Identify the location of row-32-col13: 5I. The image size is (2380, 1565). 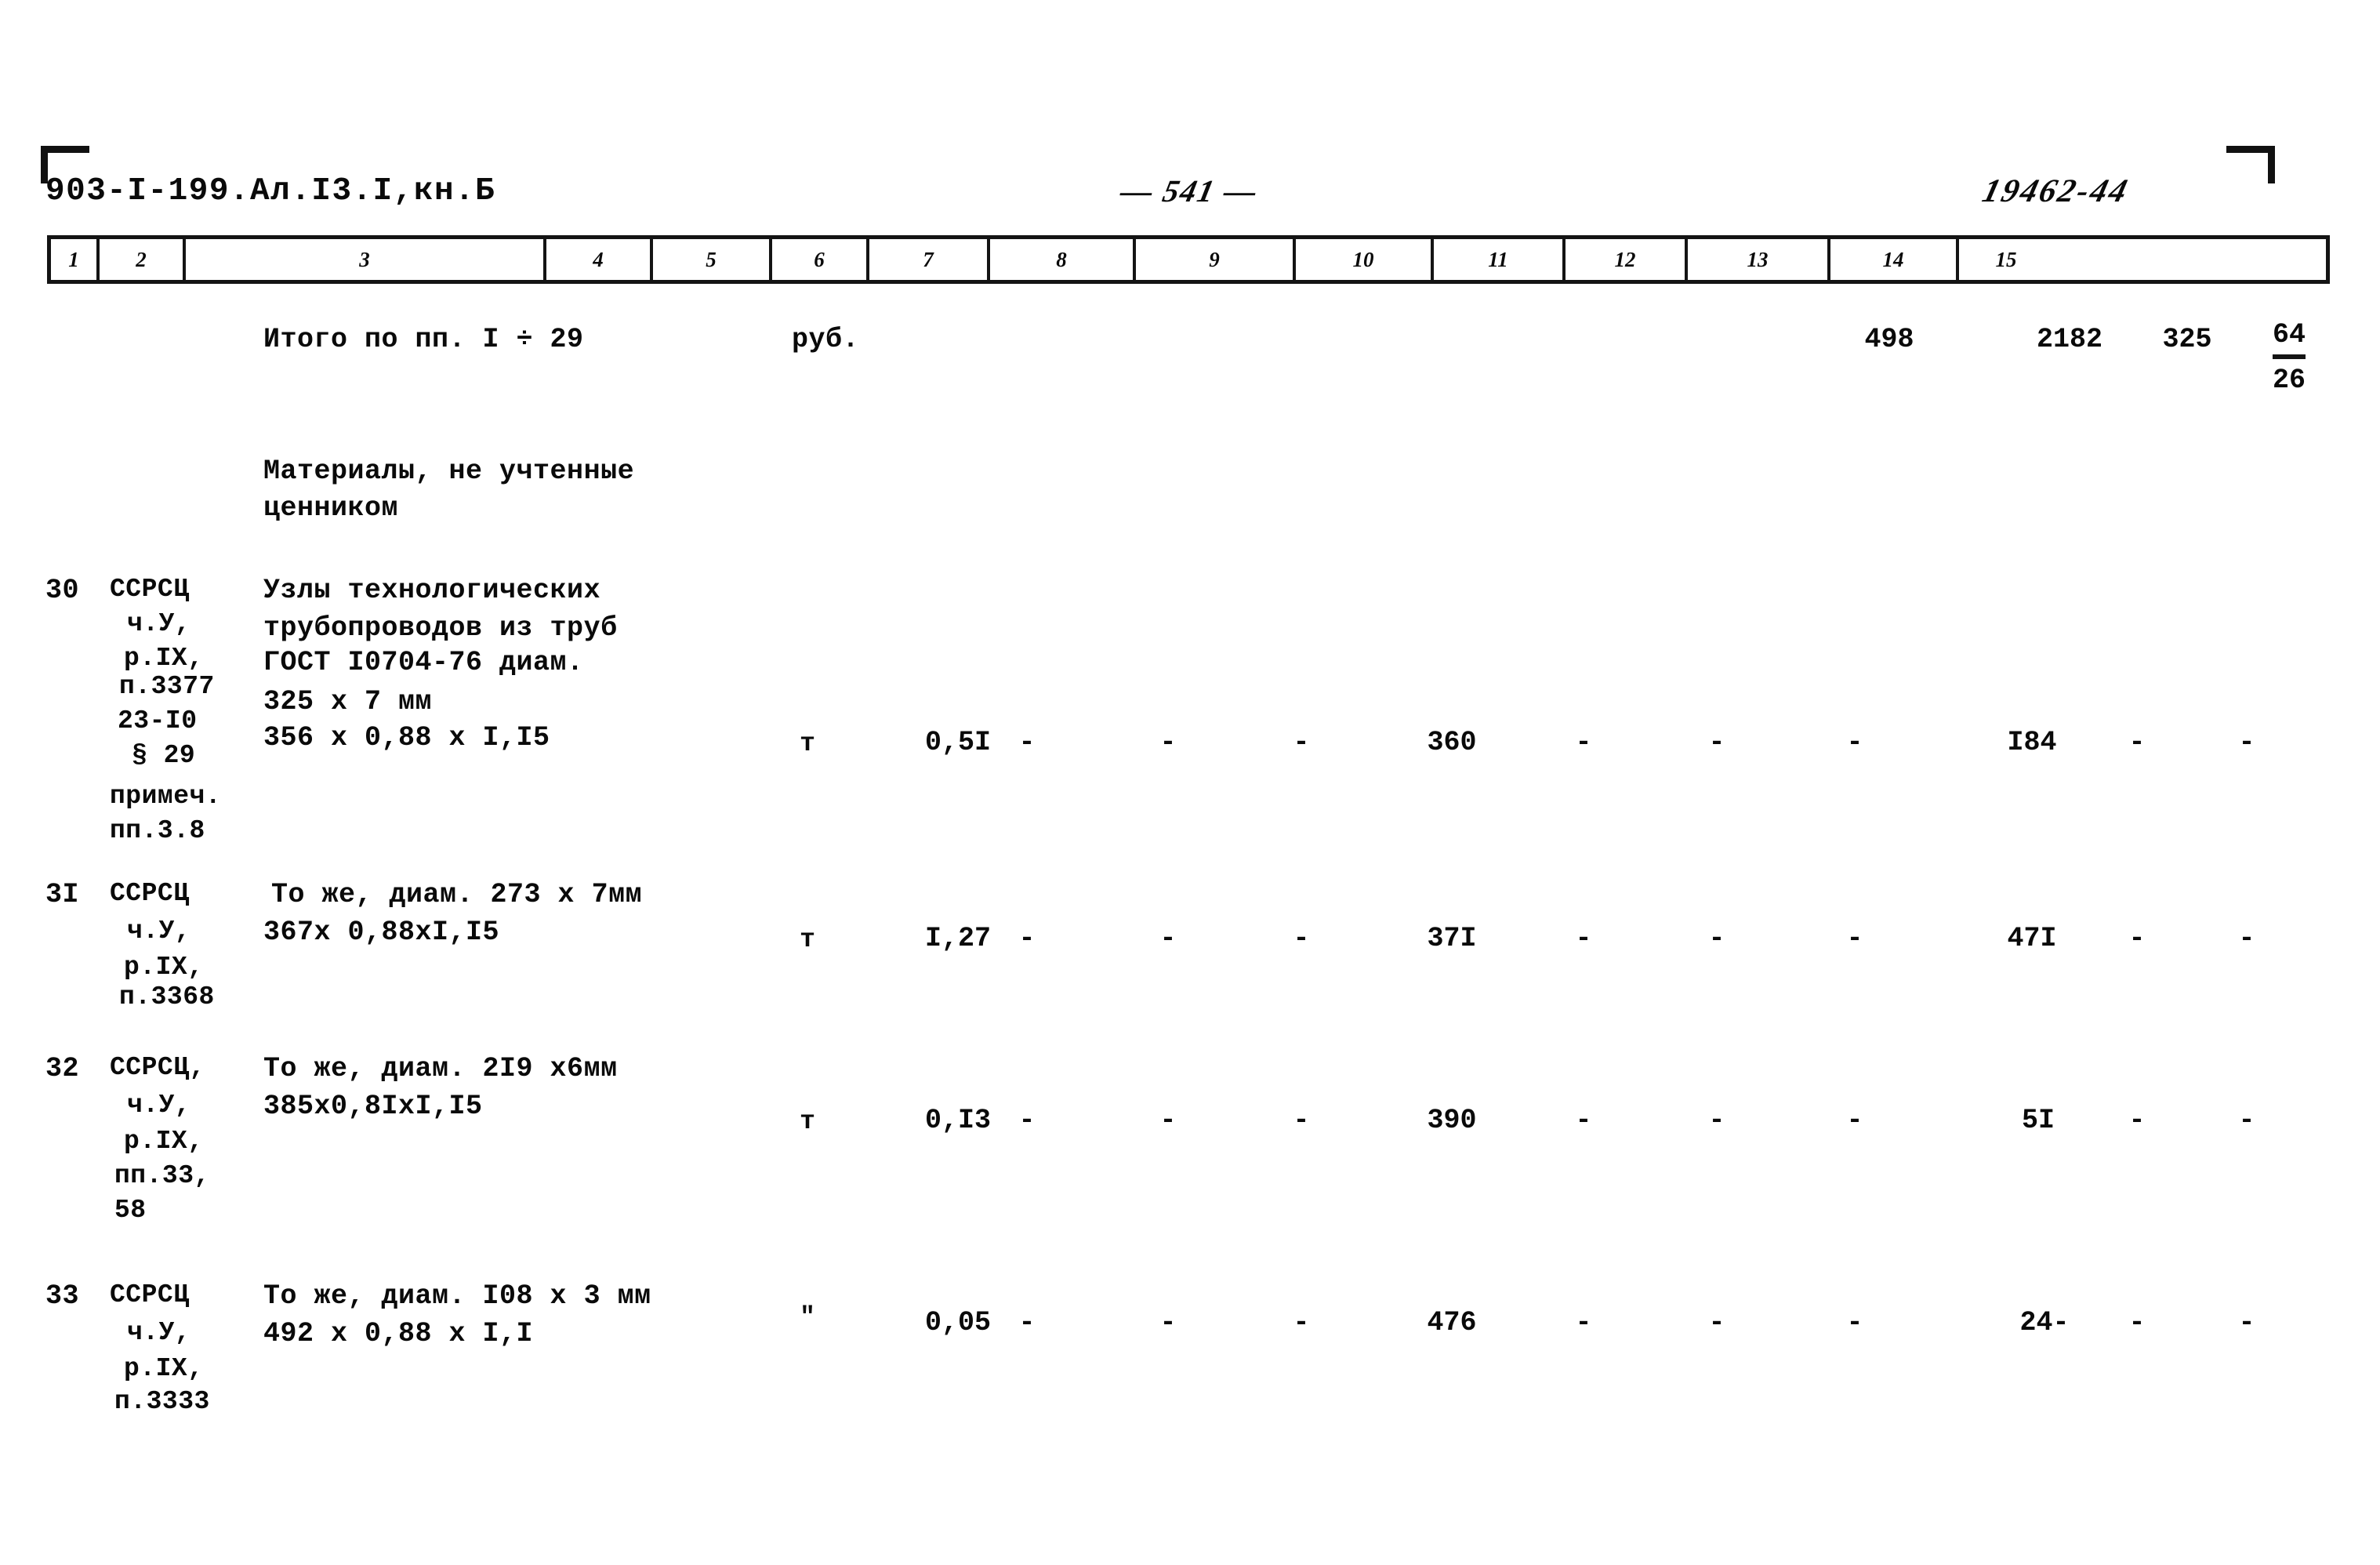
(2038, 1120).